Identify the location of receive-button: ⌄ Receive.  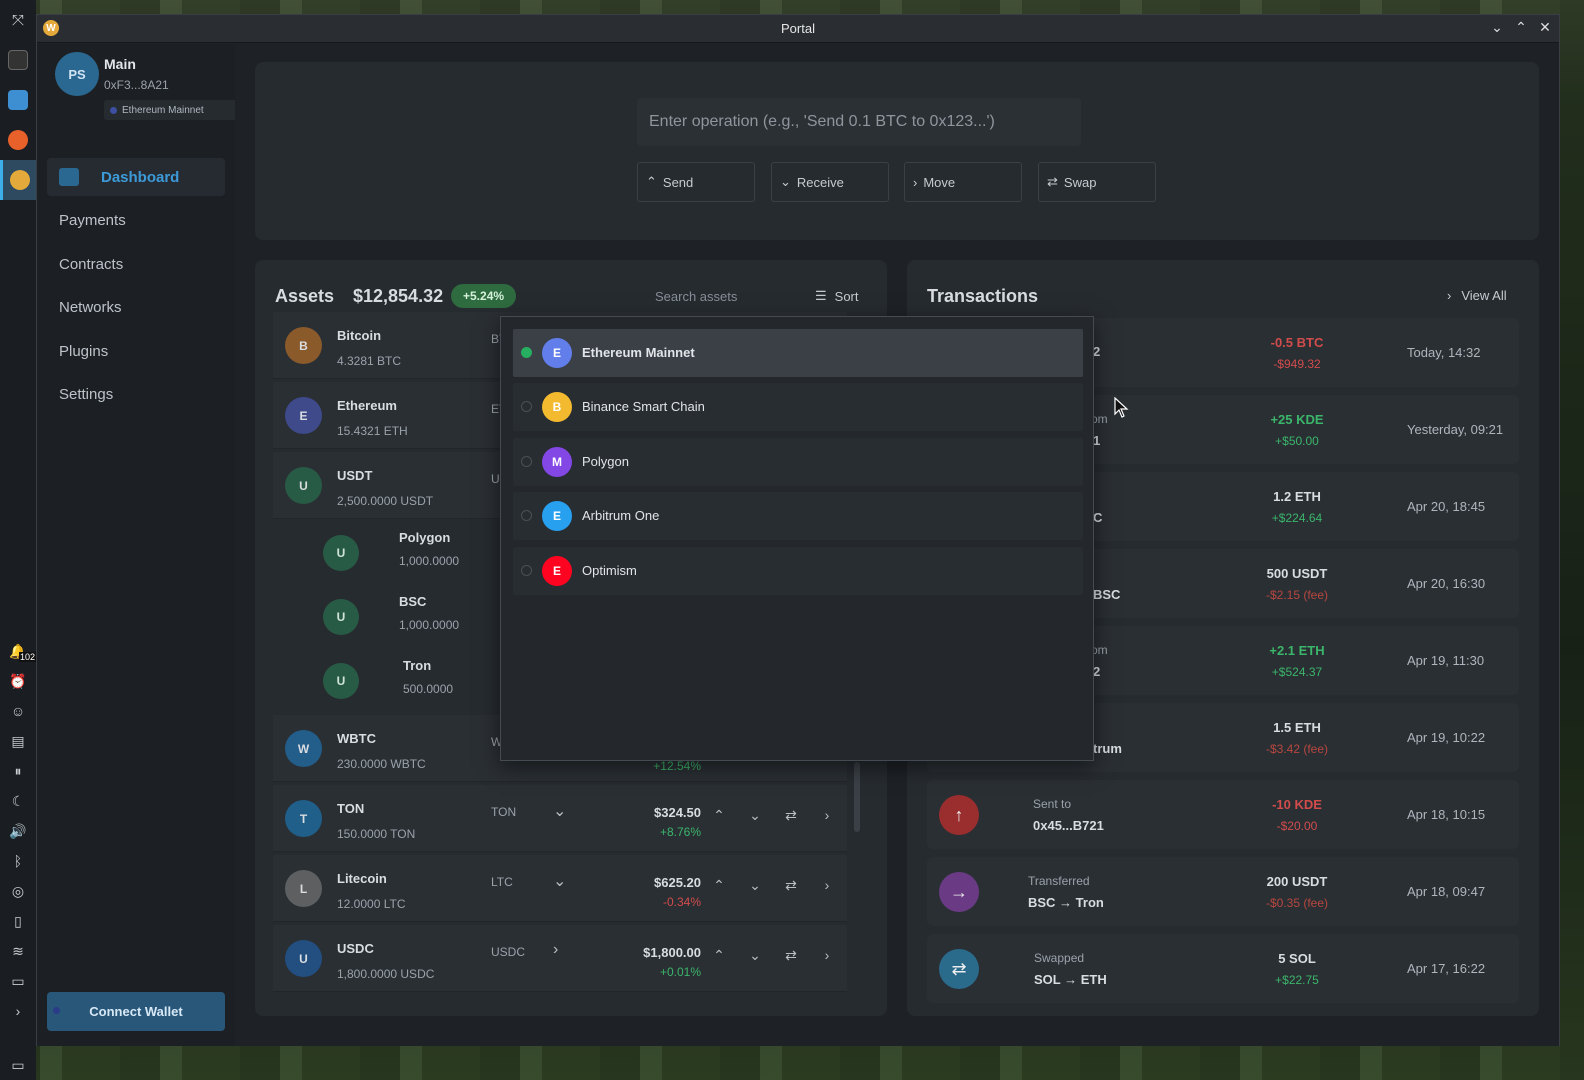
(830, 182).